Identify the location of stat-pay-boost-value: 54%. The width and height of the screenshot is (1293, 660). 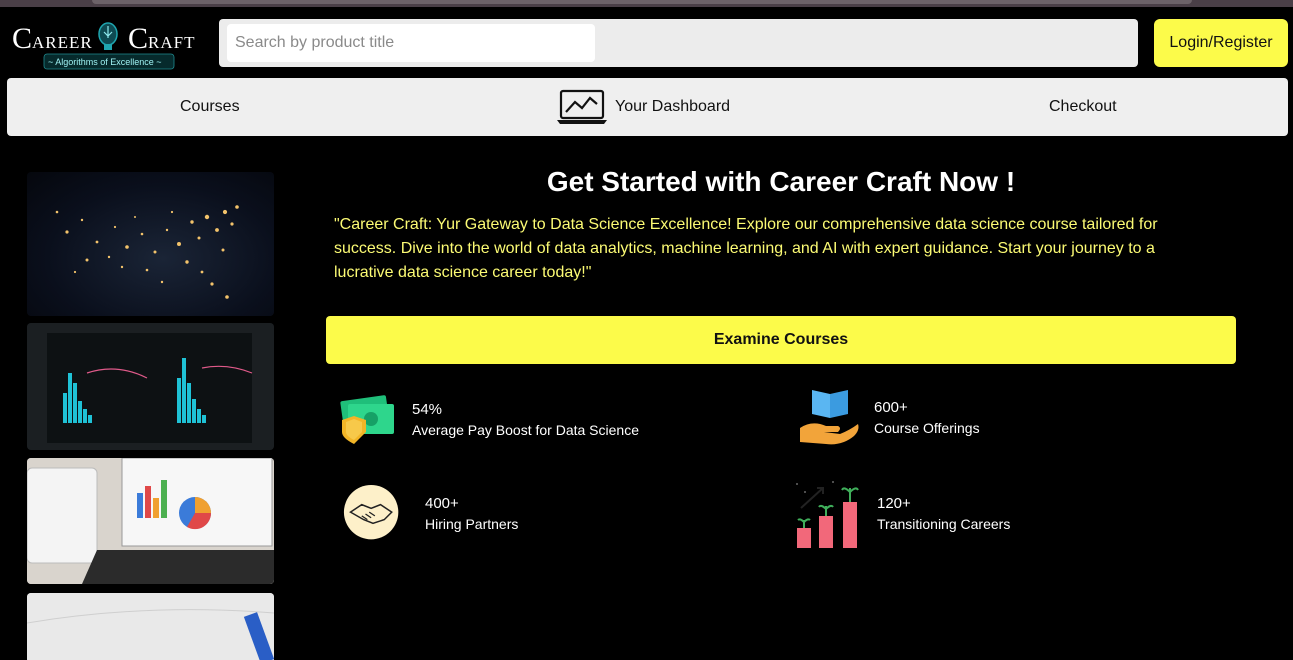
(427, 409).